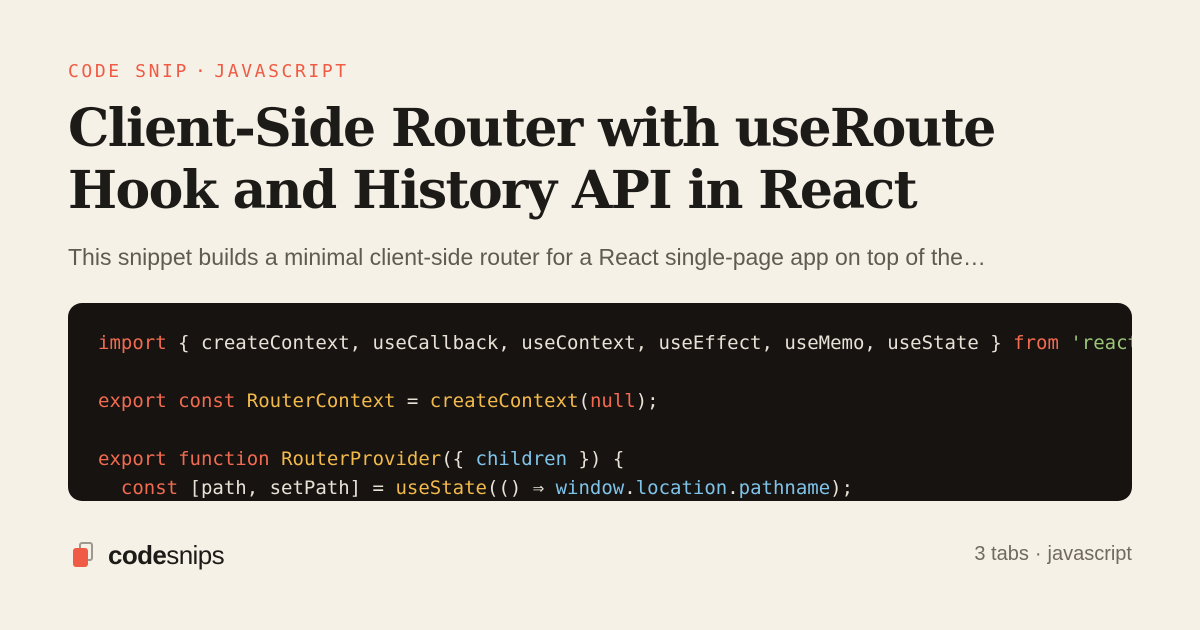 The height and width of the screenshot is (630, 1200). What do you see at coordinates (1089, 554) in the screenshot?
I see `meta-language: javascript` at bounding box center [1089, 554].